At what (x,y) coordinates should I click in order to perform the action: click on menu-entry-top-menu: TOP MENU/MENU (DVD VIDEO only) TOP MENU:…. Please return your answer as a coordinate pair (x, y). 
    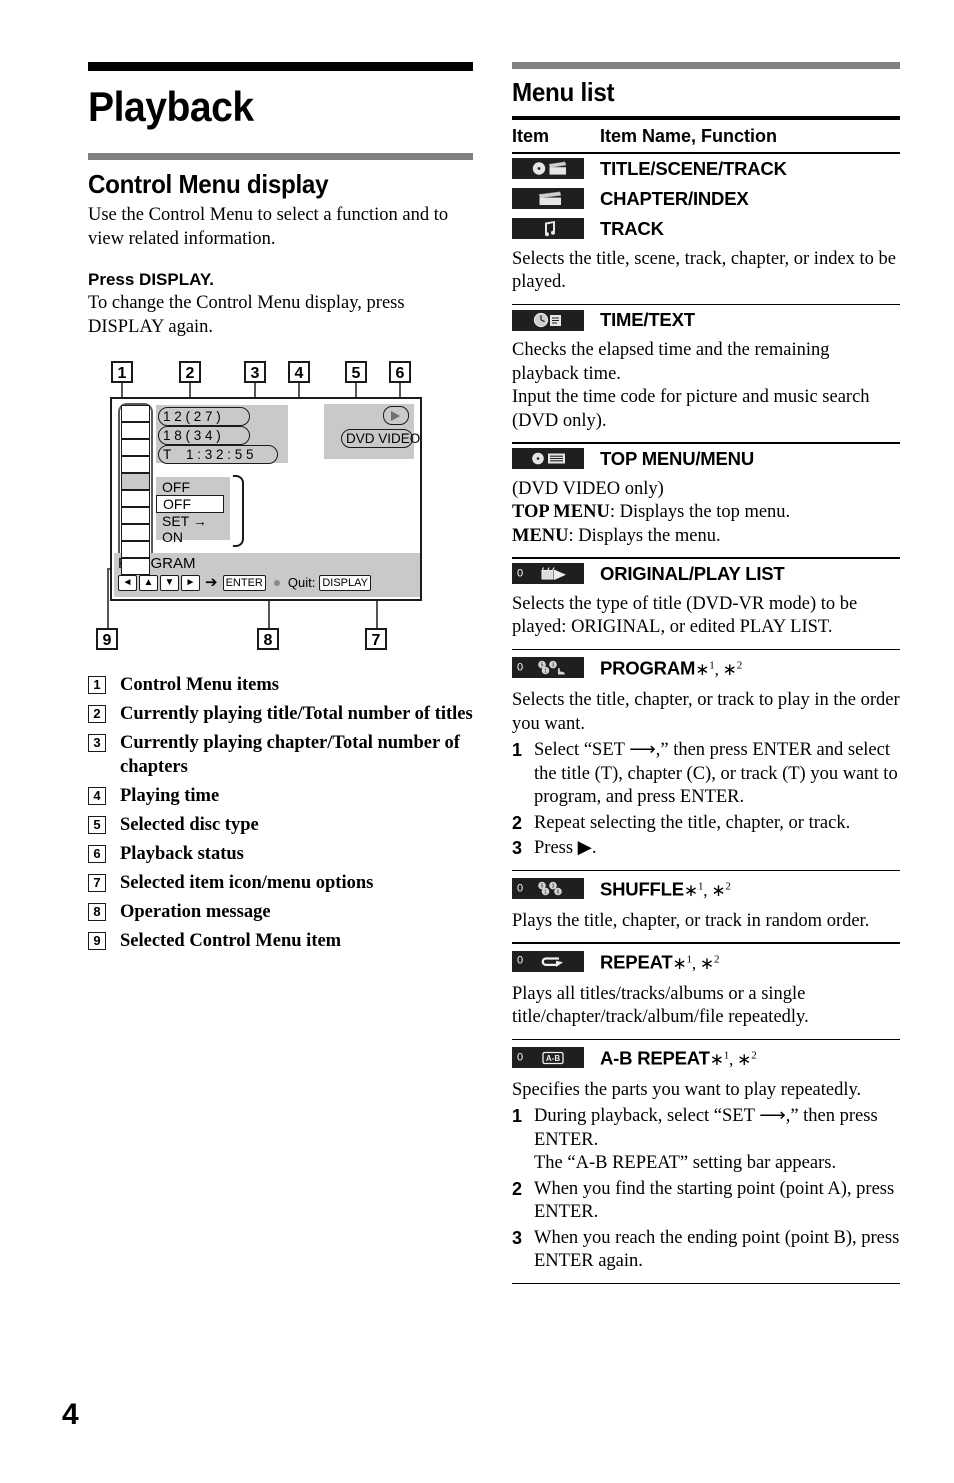
    Looking at the image, I should click on (706, 496).